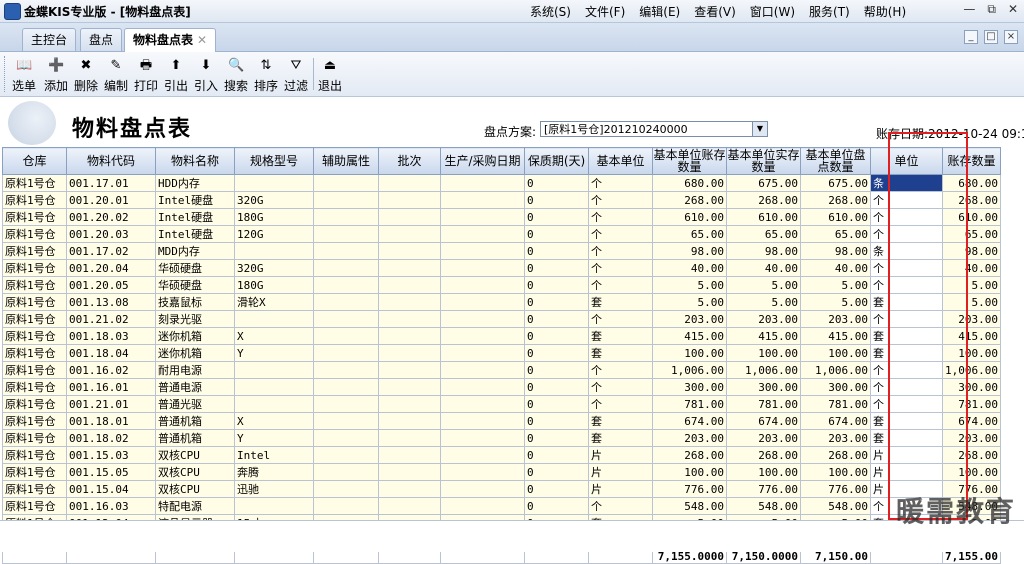  What do you see at coordinates (86, 75) in the screenshot?
I see `toolbar-button-delete: ✖ 删除` at bounding box center [86, 75].